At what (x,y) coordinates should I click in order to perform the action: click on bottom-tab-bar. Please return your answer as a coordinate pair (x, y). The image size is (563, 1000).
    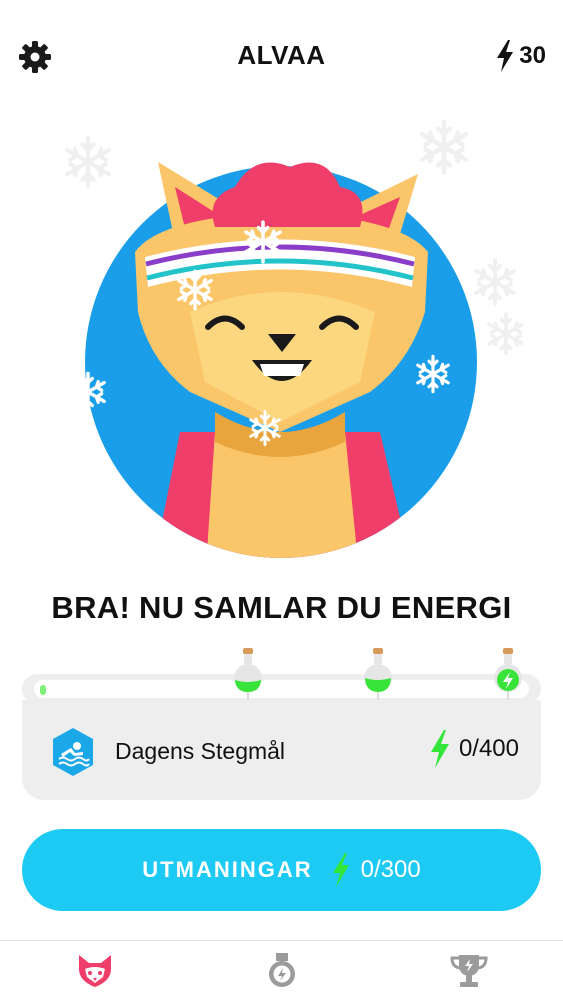
    Looking at the image, I should click on (281, 970).